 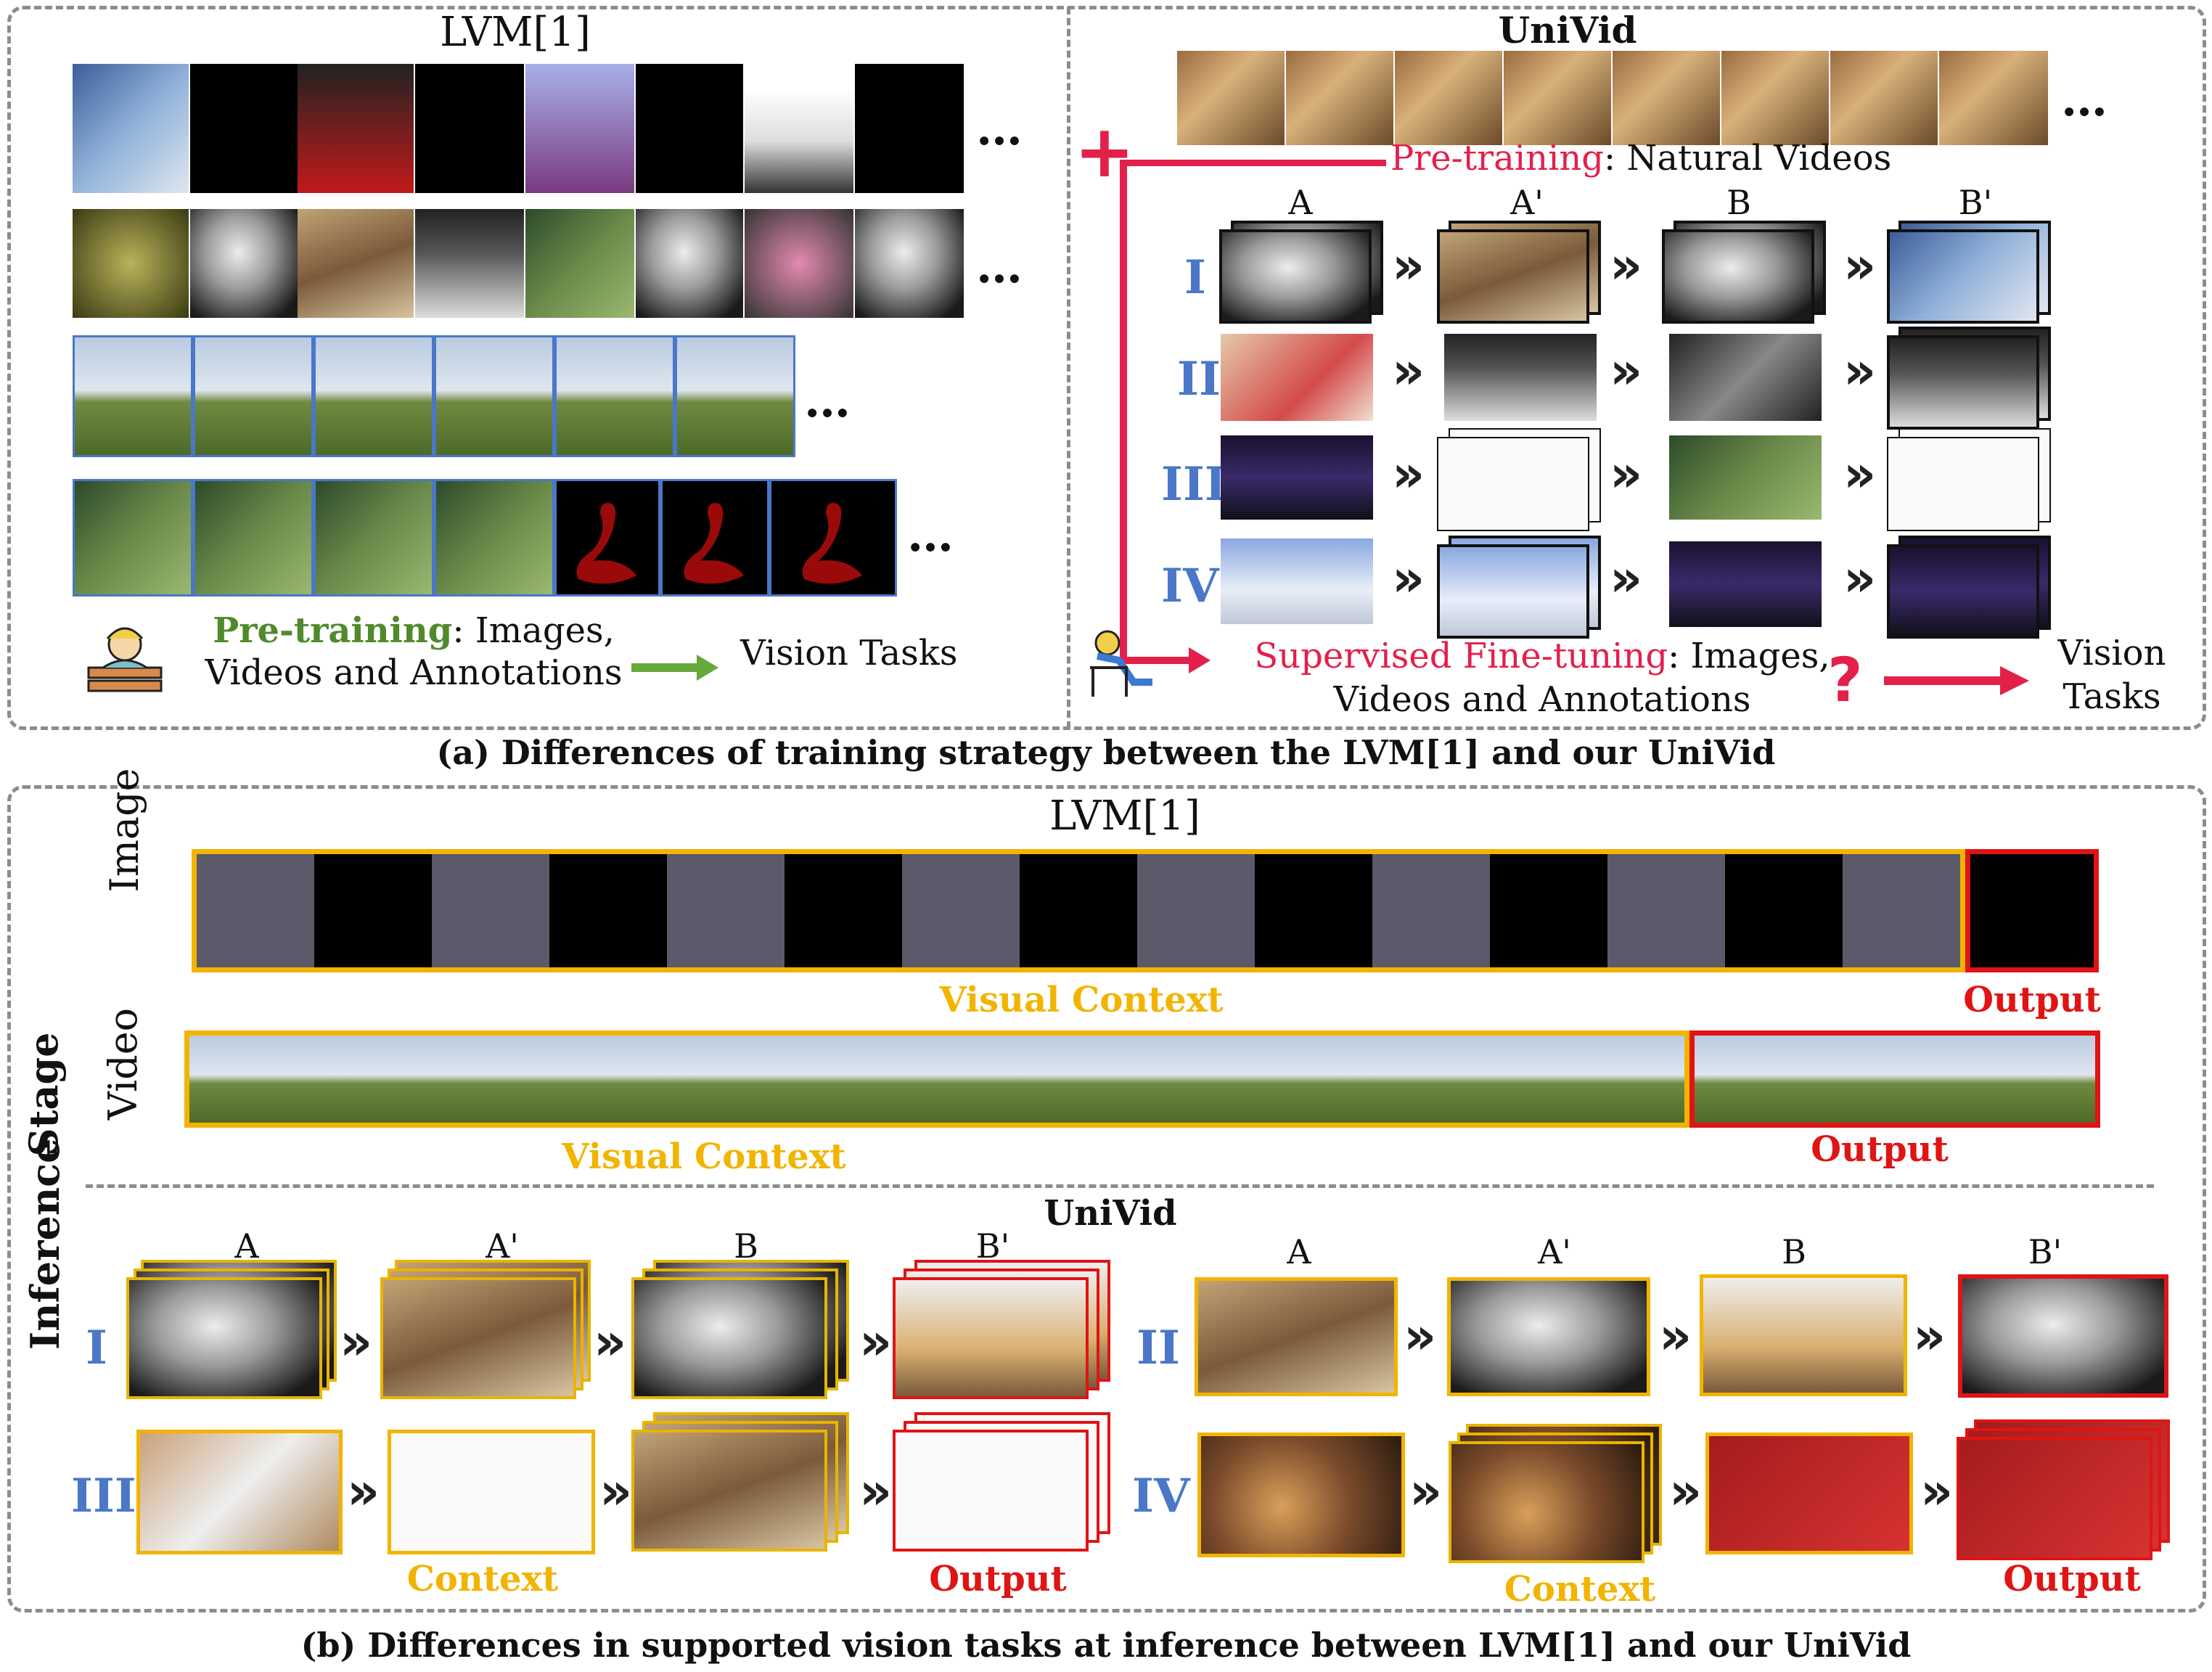 I want to click on sft-rest2: Videos and Annotations, so click(x=1542, y=699).